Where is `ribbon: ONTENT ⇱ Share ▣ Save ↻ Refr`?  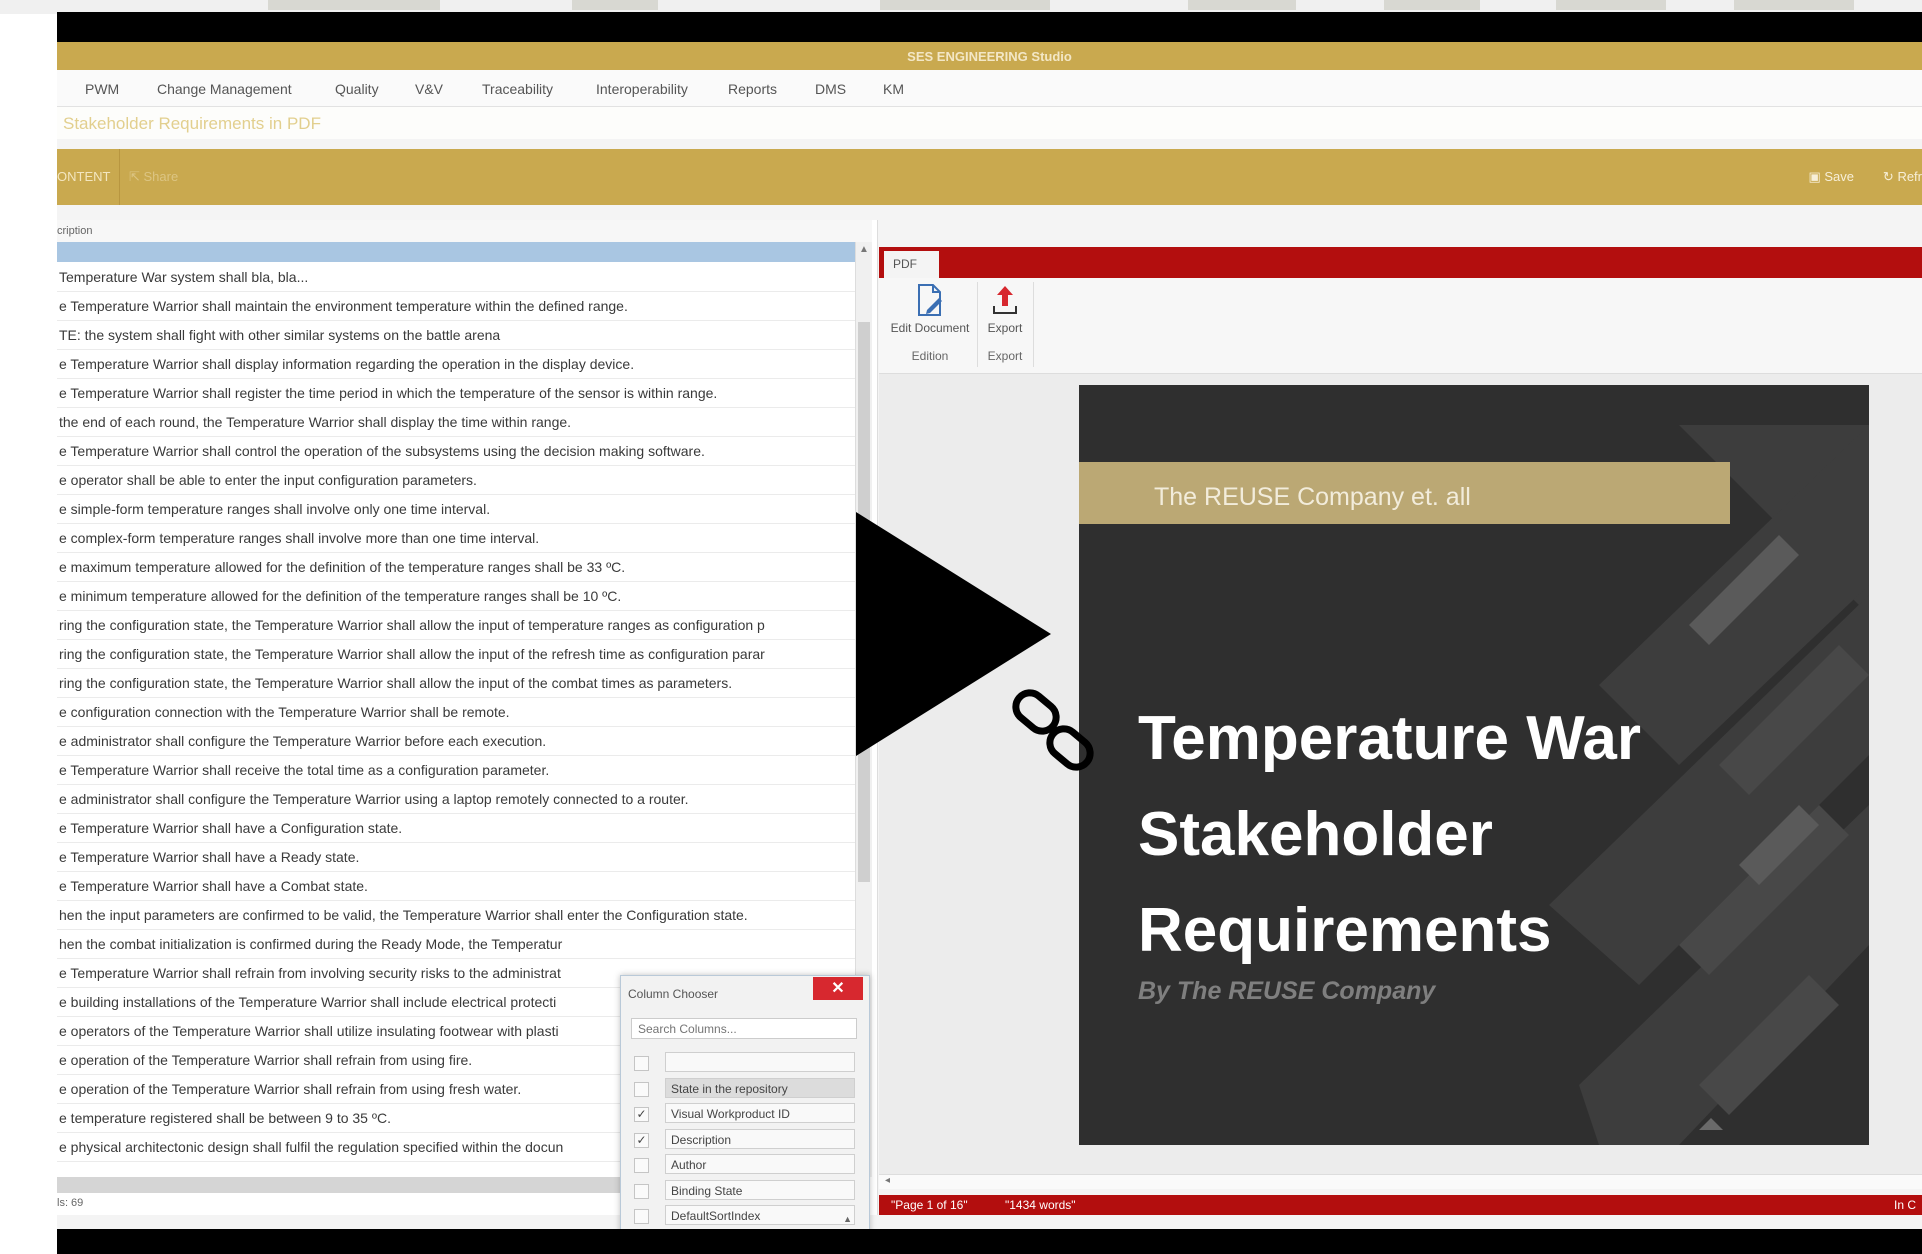
ribbon: ONTENT ⇱ Share ▣ Save ↻ Refr is located at coordinates (989, 177).